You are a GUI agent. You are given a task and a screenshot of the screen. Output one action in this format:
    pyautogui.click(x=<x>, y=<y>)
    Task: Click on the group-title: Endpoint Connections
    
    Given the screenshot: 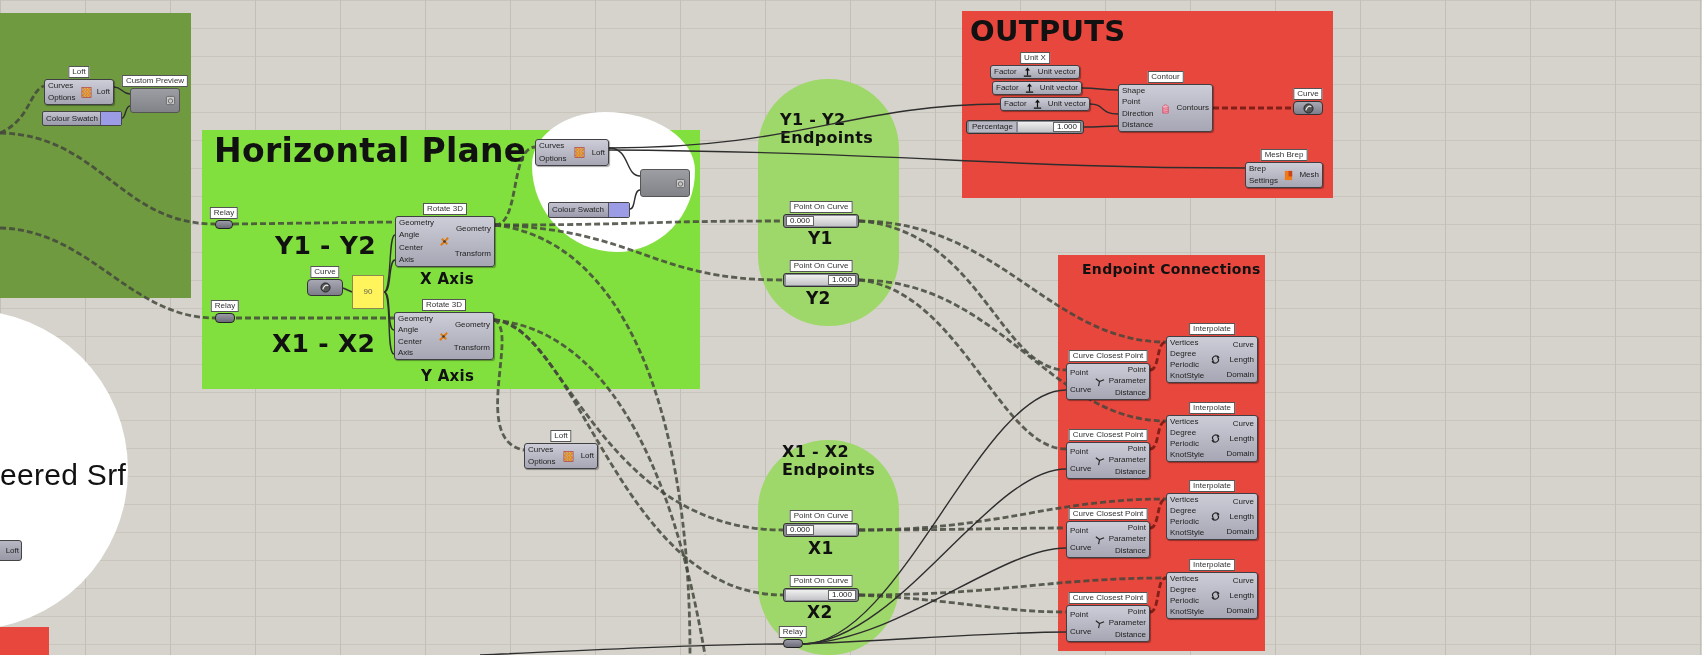 What is the action you would take?
    pyautogui.click(x=1171, y=270)
    